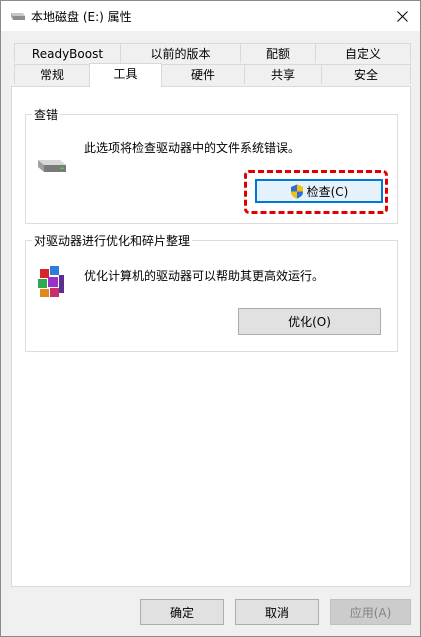 This screenshot has width=421, height=637. Describe the element at coordinates (81, 17) in the screenshot. I see `window-title: 本地磁盘 (E:) 属性` at that location.